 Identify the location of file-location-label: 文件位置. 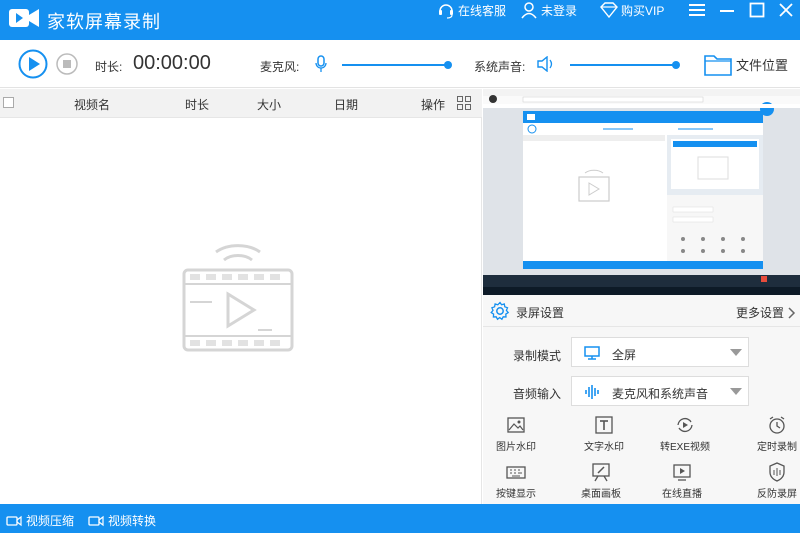
(762, 65).